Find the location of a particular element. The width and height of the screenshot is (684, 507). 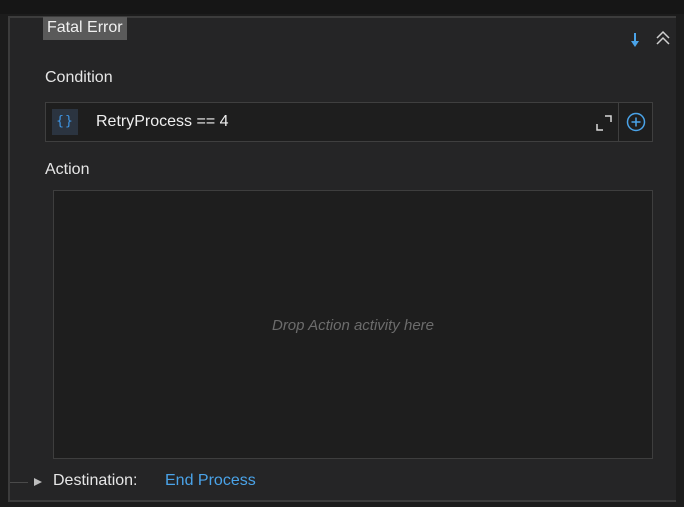

move-down-button is located at coordinates (635, 40).